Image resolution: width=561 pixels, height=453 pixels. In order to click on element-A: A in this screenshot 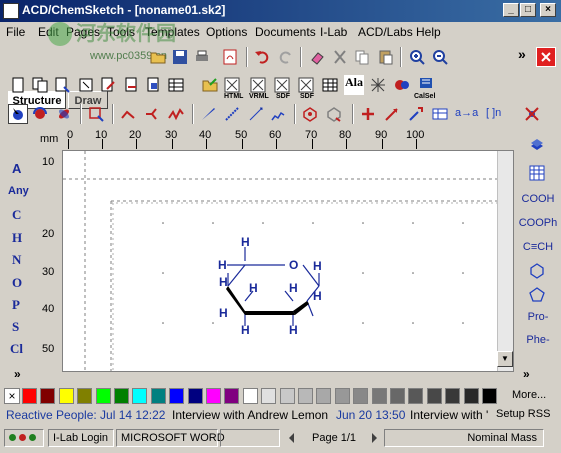, I will do `click(16, 168)`.